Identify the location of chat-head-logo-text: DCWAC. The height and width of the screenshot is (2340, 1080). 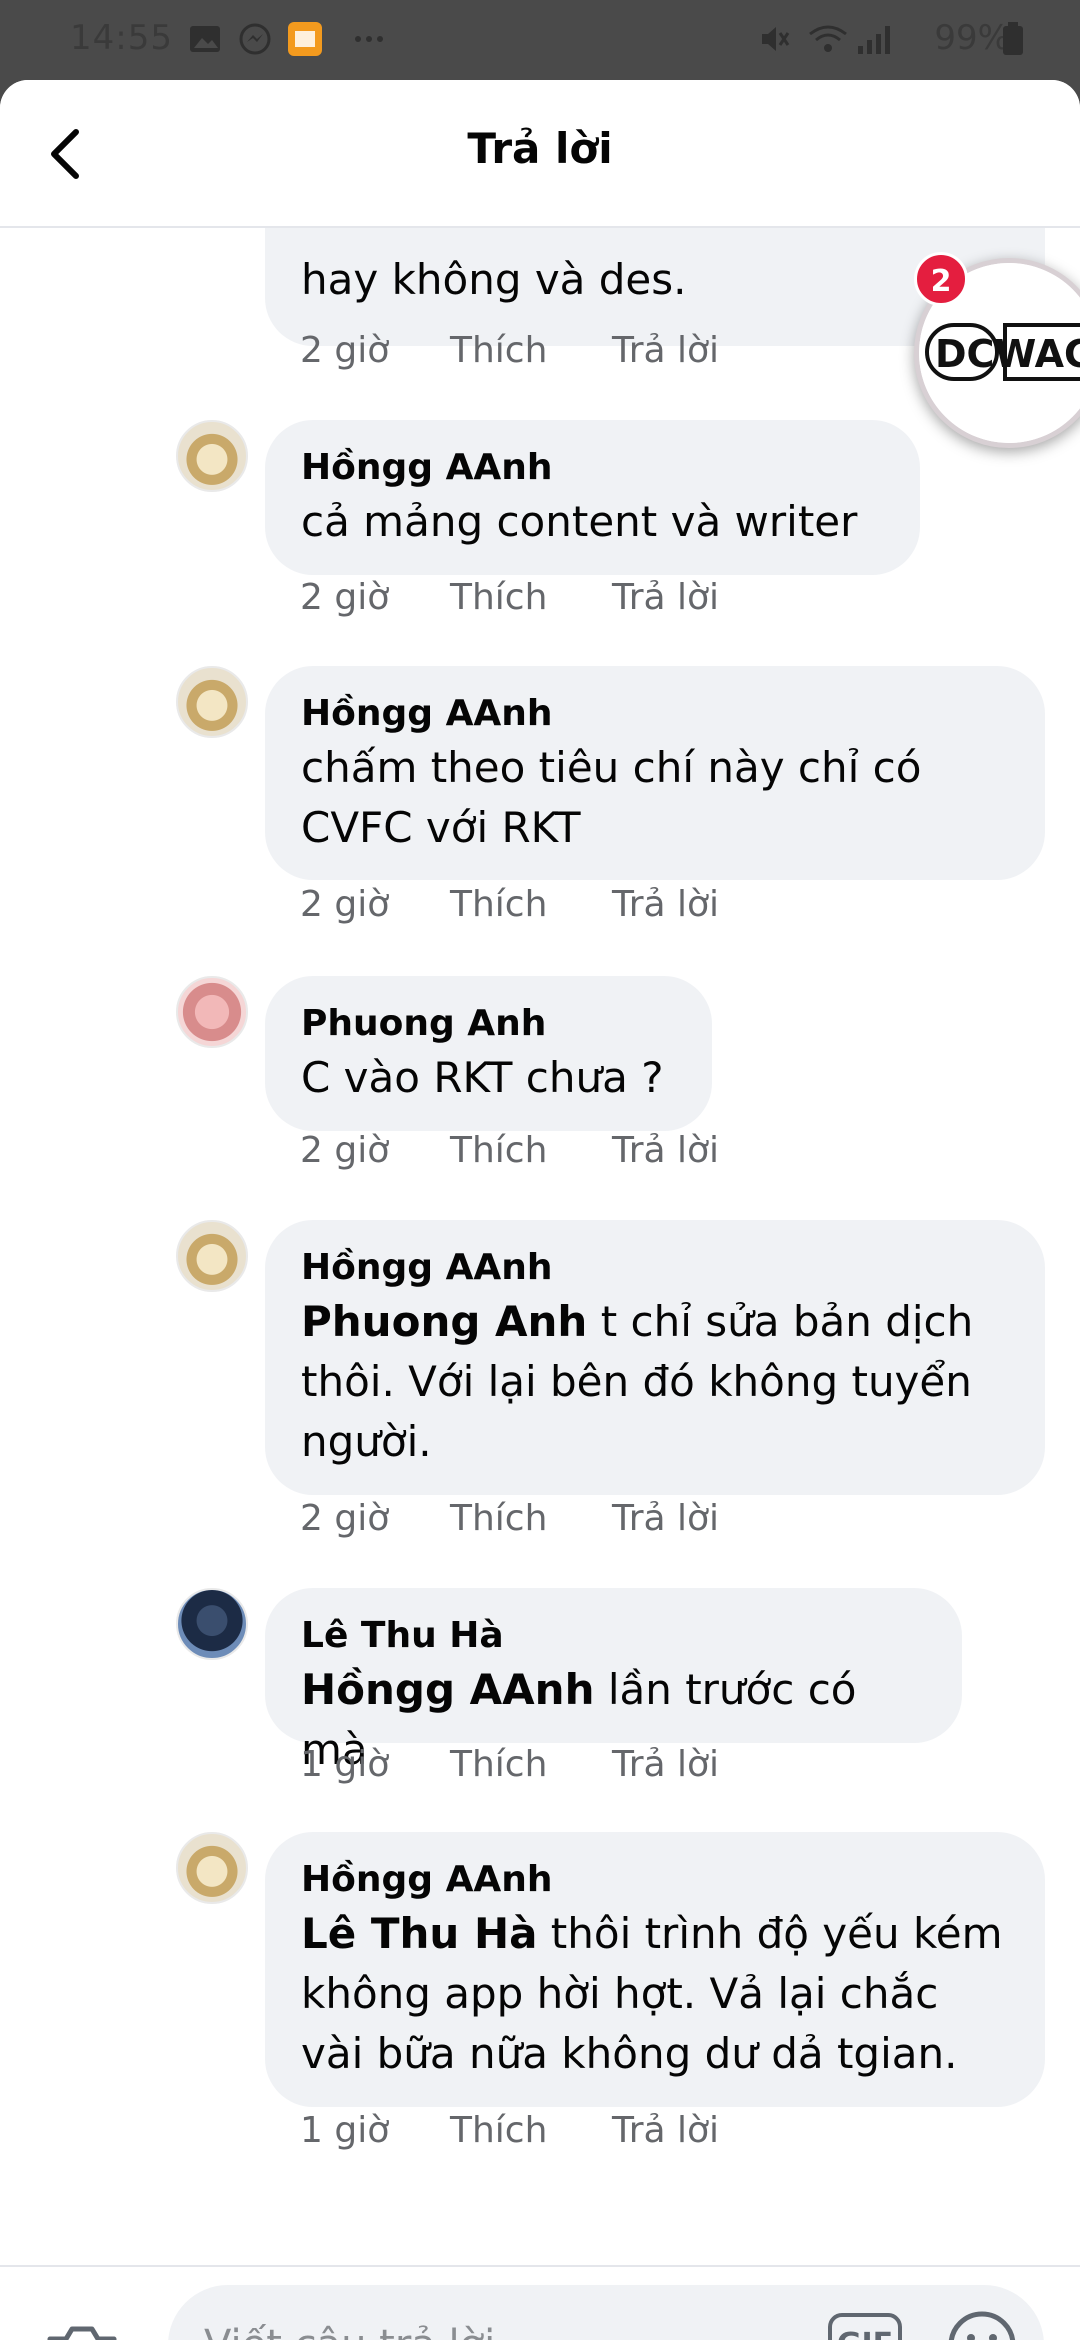
(1007, 354).